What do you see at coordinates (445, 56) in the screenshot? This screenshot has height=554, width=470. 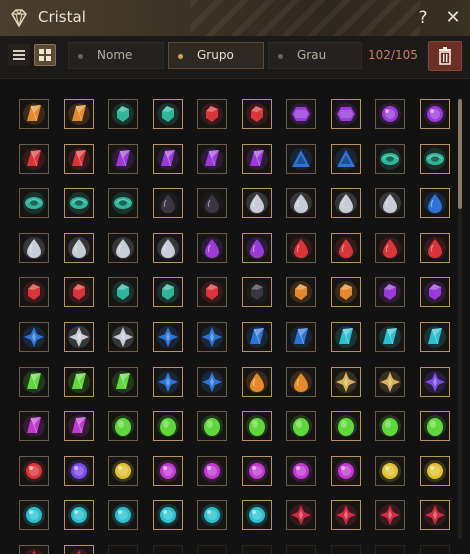 I see `delete-button` at bounding box center [445, 56].